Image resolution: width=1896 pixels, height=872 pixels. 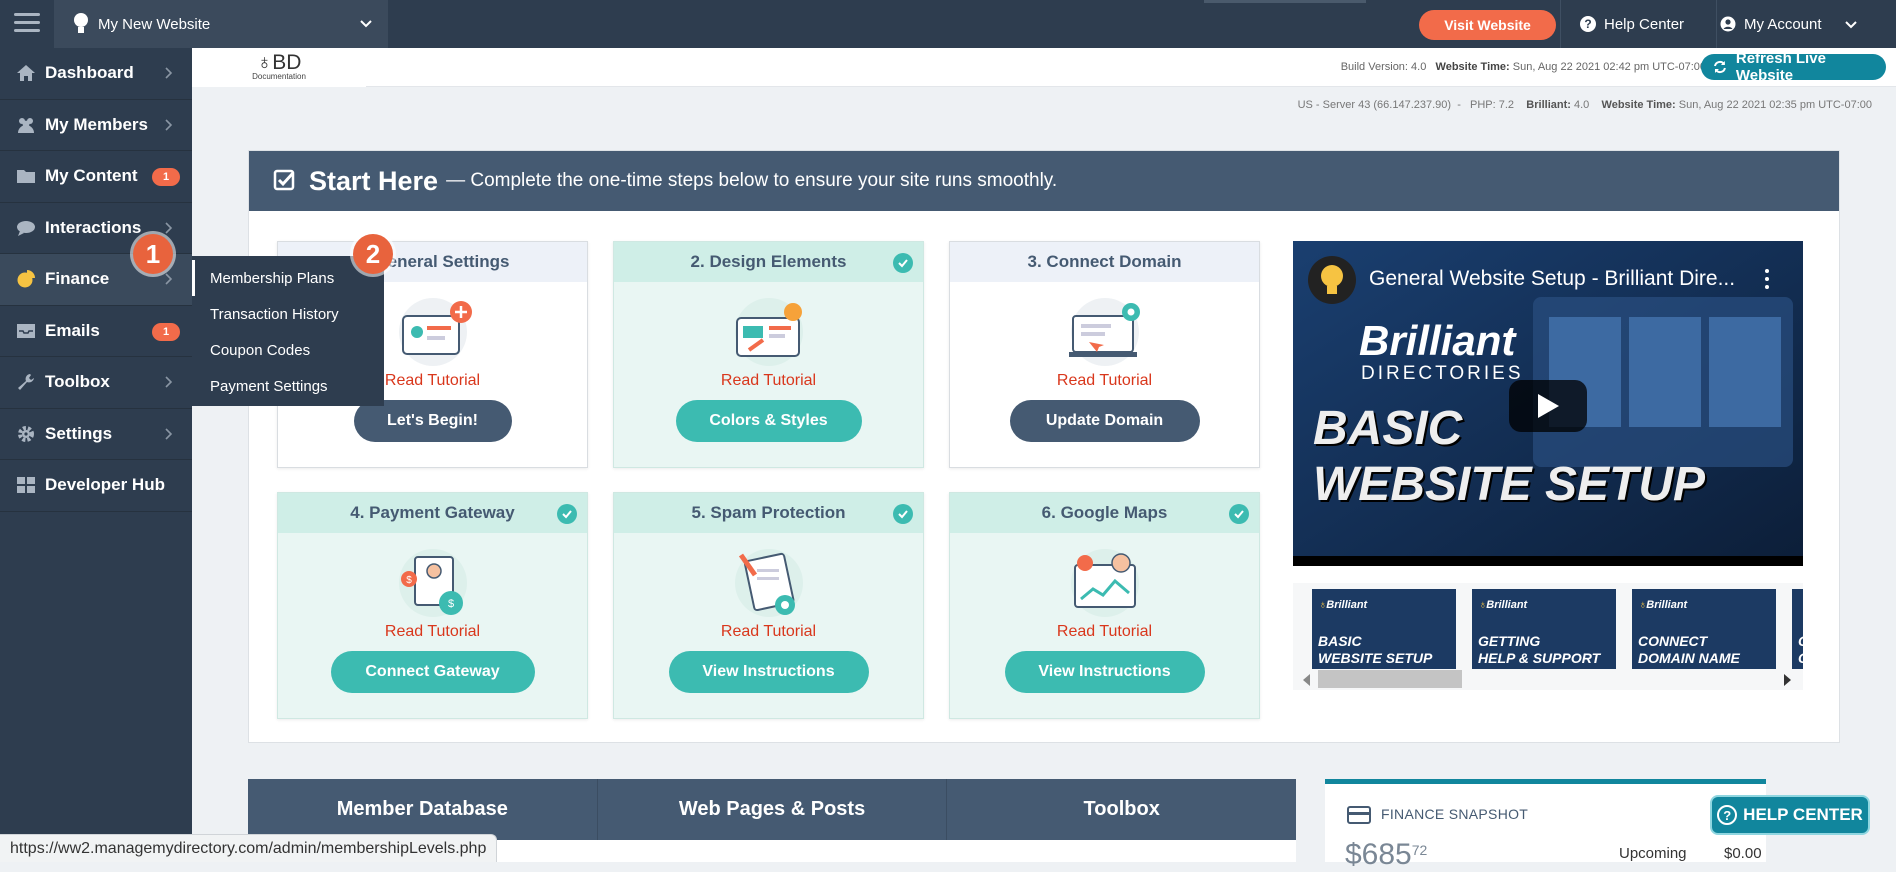 I want to click on start-here-title: Start Here, so click(x=374, y=180).